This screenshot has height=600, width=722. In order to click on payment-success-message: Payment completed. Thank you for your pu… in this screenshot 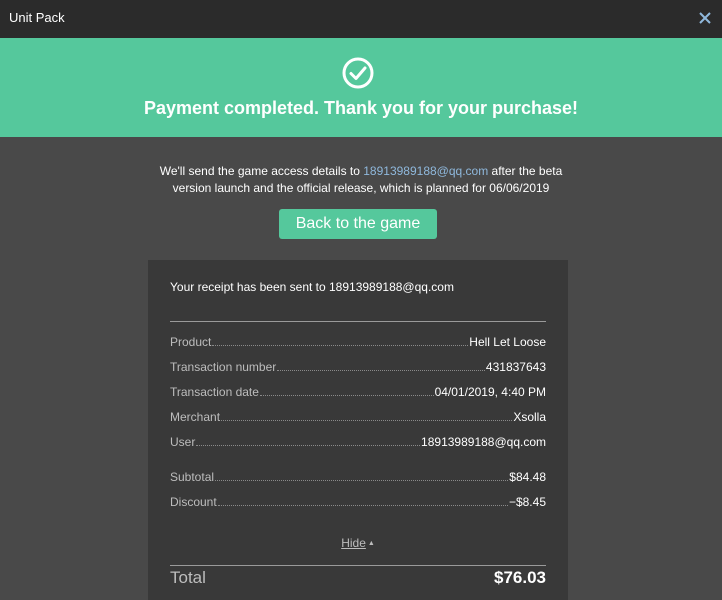, I will do `click(361, 108)`.